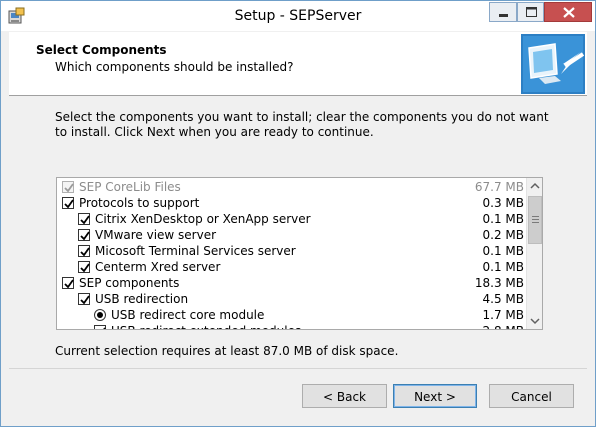 The width and height of the screenshot is (596, 427). What do you see at coordinates (503, 299) in the screenshot?
I see `component-size: 4.5 MB` at bounding box center [503, 299].